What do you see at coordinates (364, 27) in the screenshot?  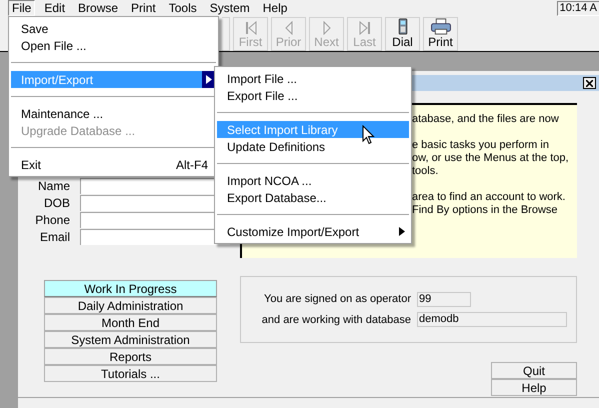 I see `skip-forward-icon` at bounding box center [364, 27].